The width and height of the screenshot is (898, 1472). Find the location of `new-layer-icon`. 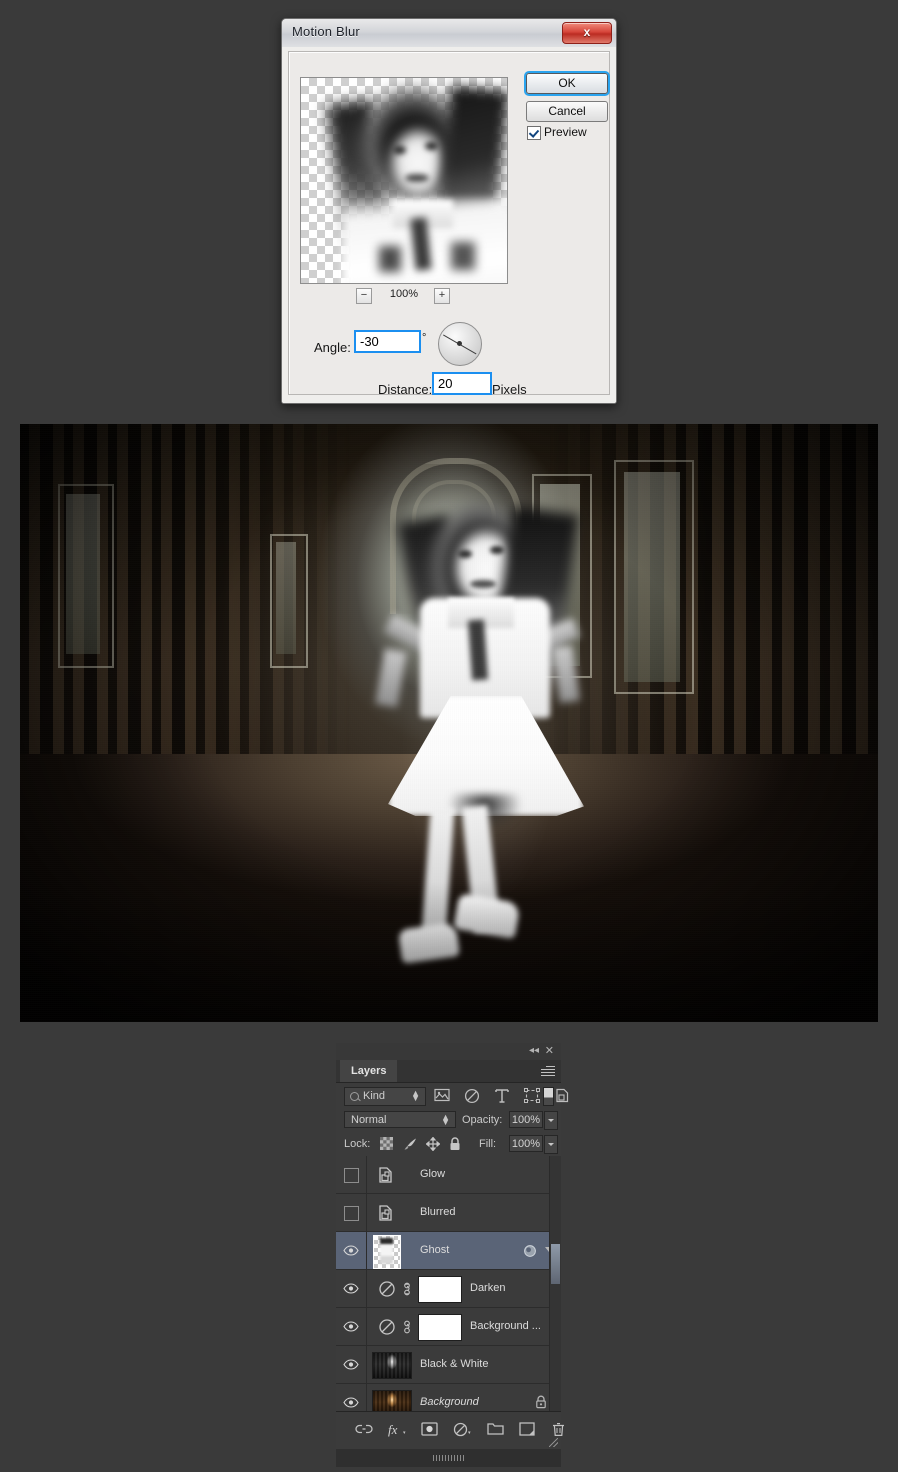

new-layer-icon is located at coordinates (527, 1430).